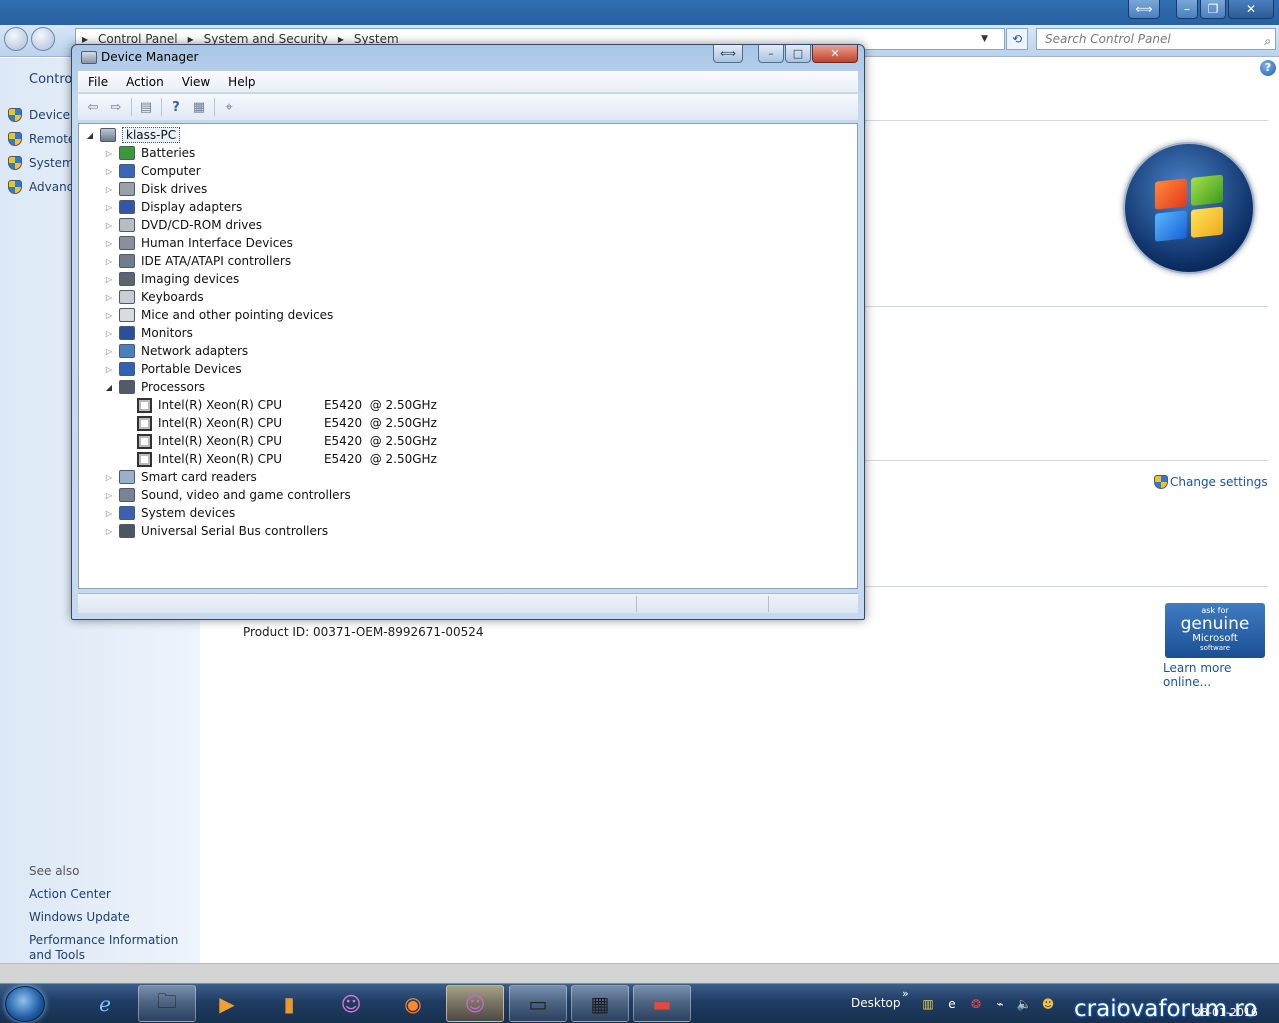 The width and height of the screenshot is (1279, 1023). Describe the element at coordinates (1048, 1004) in the screenshot. I see `tray-smiley-icon: ☻` at that location.